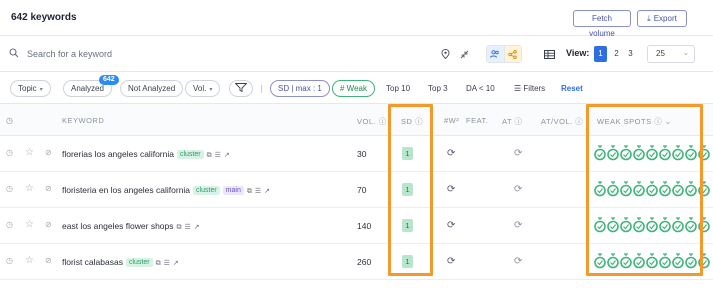 The height and width of the screenshot is (302, 713). Describe the element at coordinates (118, 226) in the screenshot. I see `keyword-text: east los angeles flower shops` at that location.